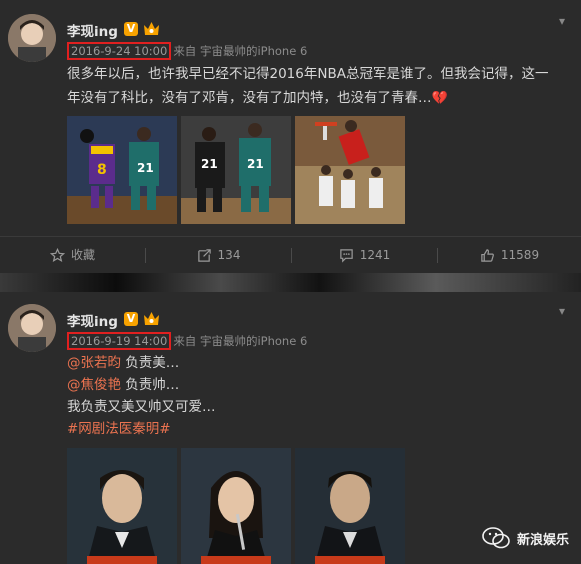  Describe the element at coordinates (229, 255) in the screenshot. I see `repost-count: 134` at that location.